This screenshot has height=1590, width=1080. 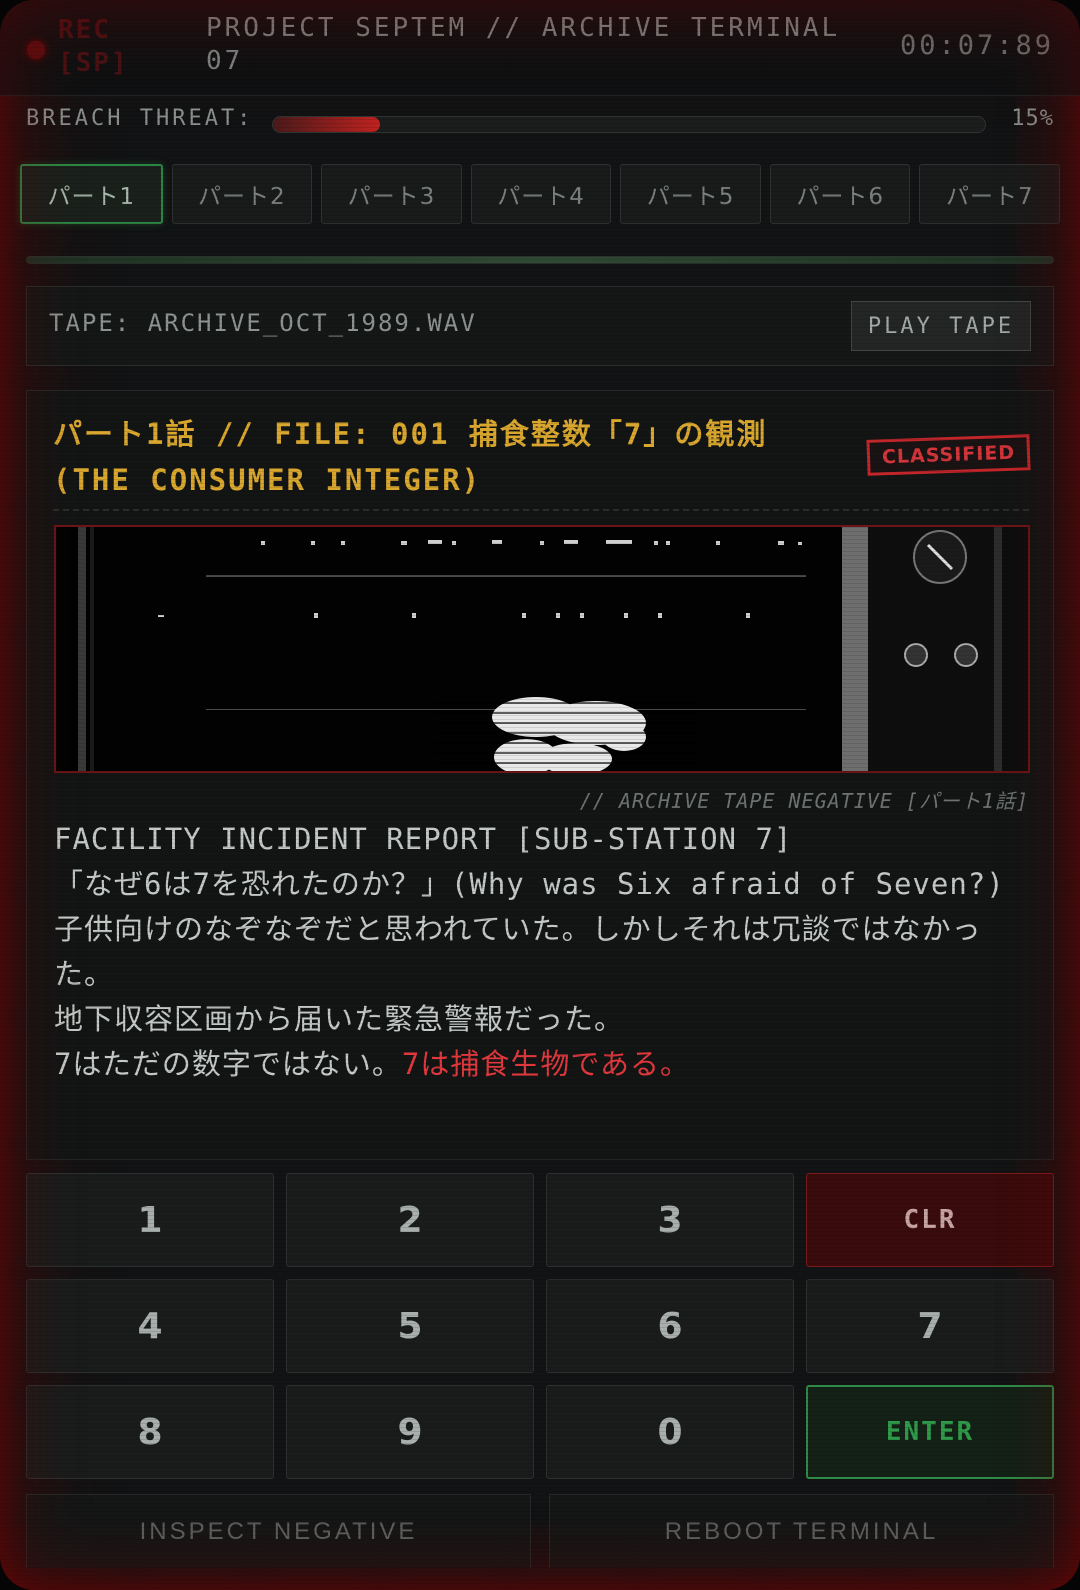 I want to click on key-7: 7, so click(x=930, y=1326).